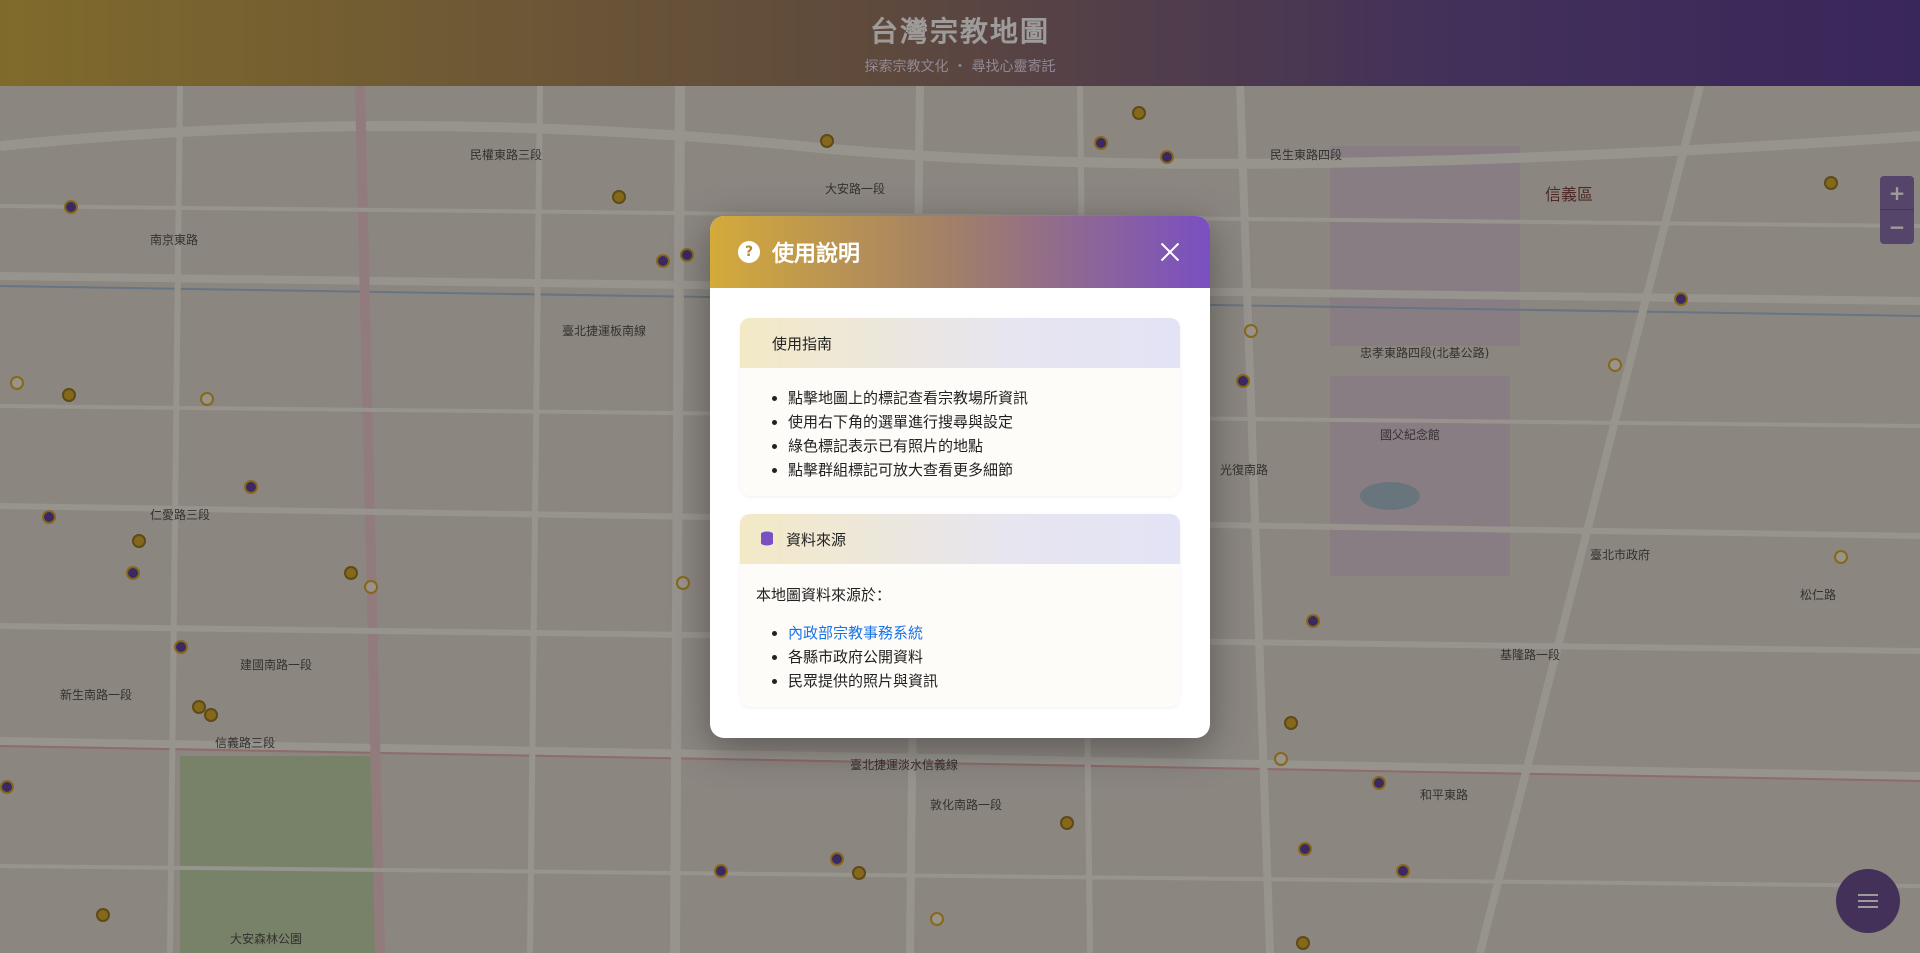  Describe the element at coordinates (974, 657) in the screenshot. I see `list-item: 各縣市政府公開資料` at that location.